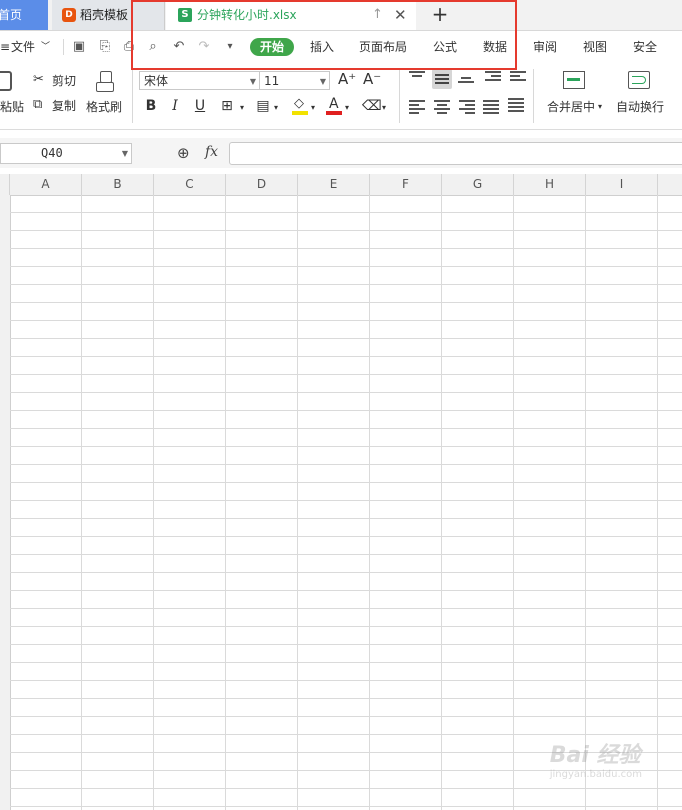 This screenshot has height=810, width=682. What do you see at coordinates (118, 184) in the screenshot?
I see `column-header: B` at bounding box center [118, 184].